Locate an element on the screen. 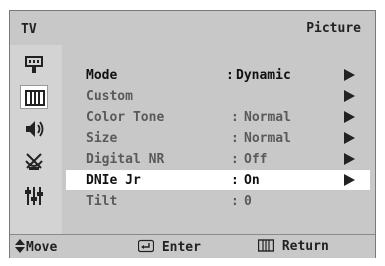 The image size is (385, 266). menu-header: TV Picture is located at coordinates (192, 28).